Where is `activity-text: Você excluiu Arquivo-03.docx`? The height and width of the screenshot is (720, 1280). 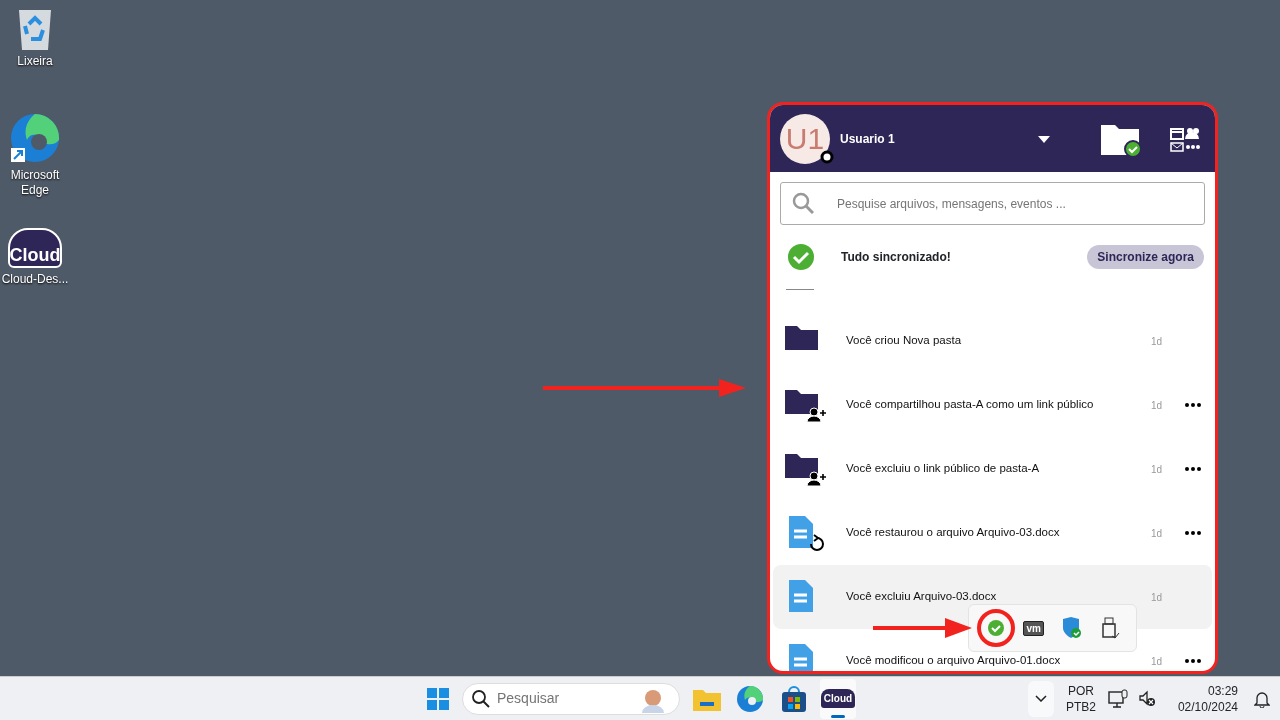
activity-text: Você excluiu Arquivo-03.docx is located at coordinates (922, 597).